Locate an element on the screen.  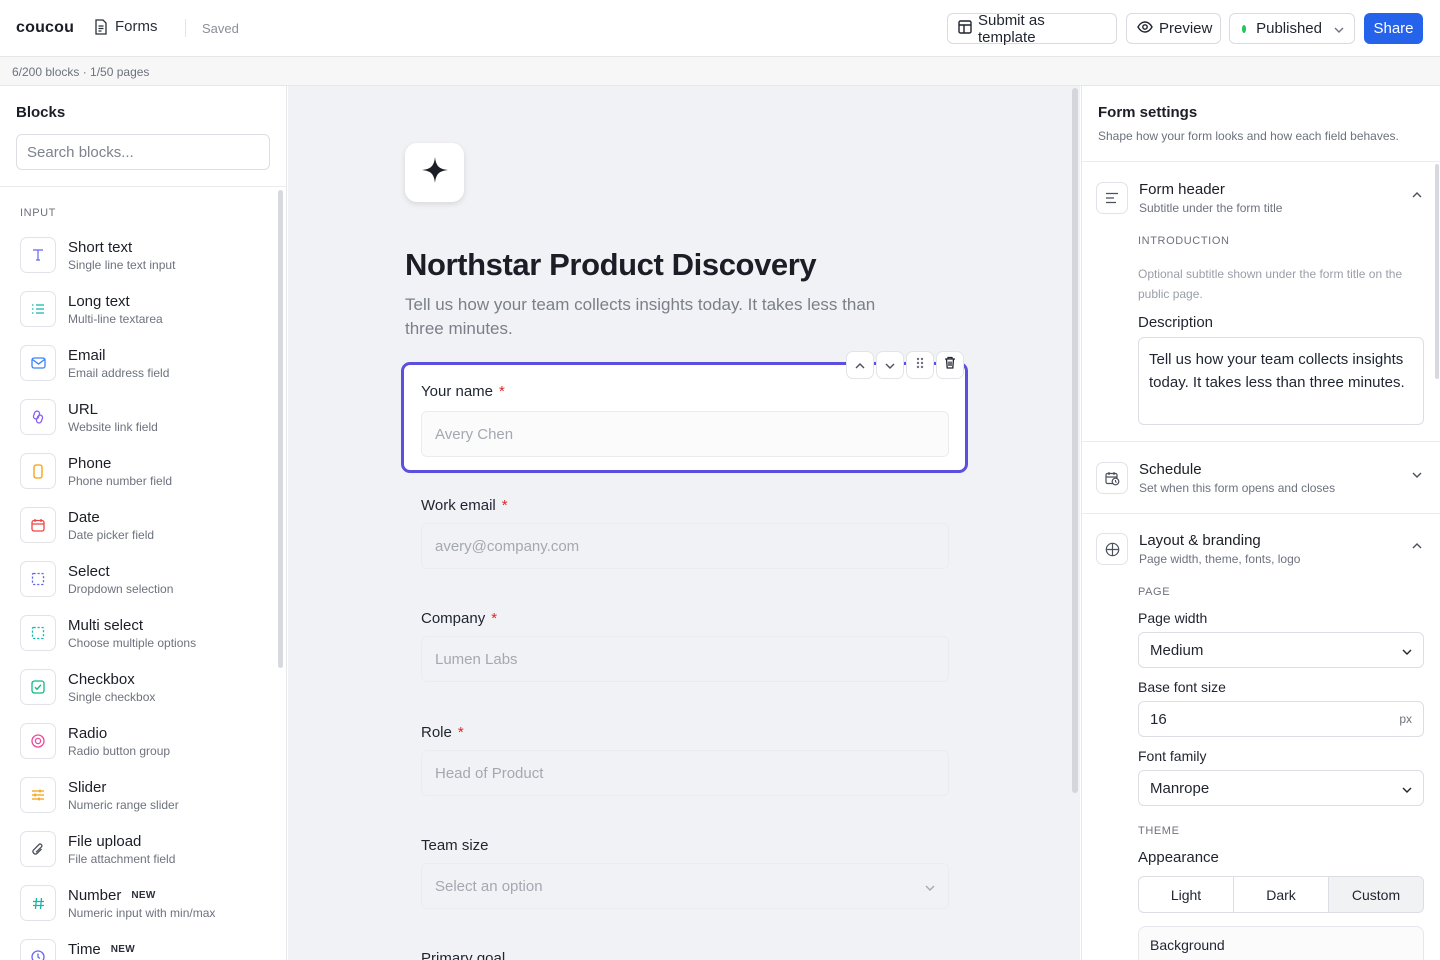
block-item-multi-select: Multi select Choose multiple options is located at coordinates (145, 642).